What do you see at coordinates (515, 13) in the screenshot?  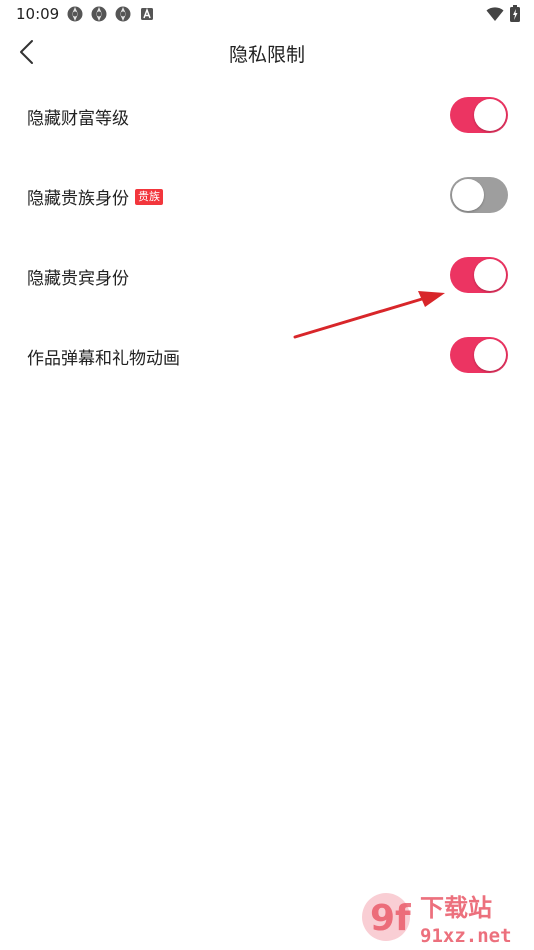 I see `battery-charging-icon` at bounding box center [515, 13].